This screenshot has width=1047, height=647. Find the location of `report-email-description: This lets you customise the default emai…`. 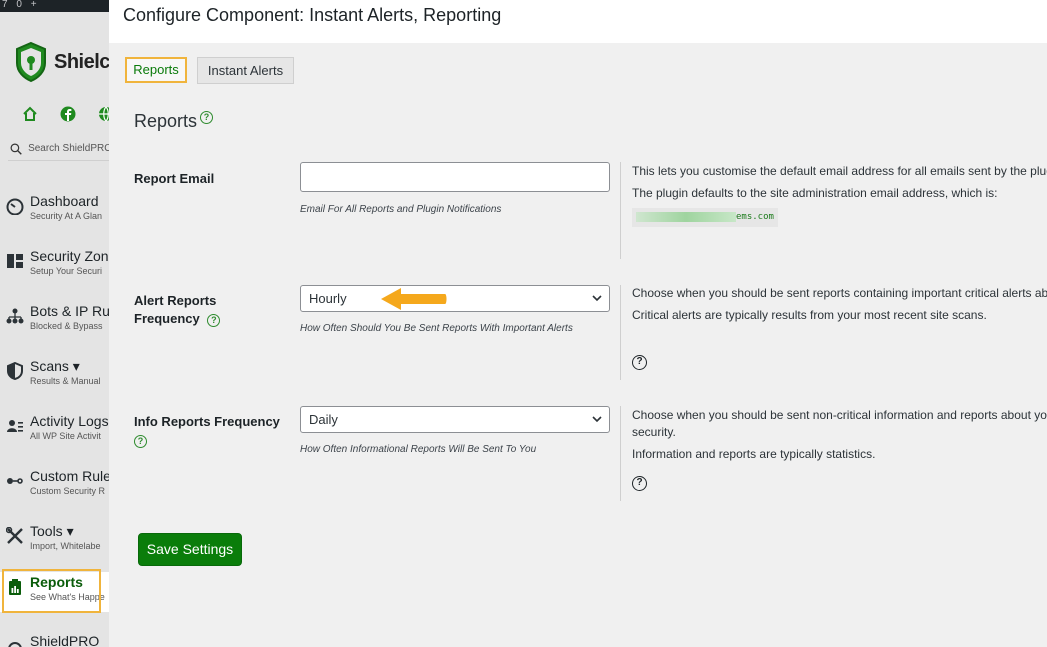

report-email-description: This lets you customise the default emai… is located at coordinates (839, 195).